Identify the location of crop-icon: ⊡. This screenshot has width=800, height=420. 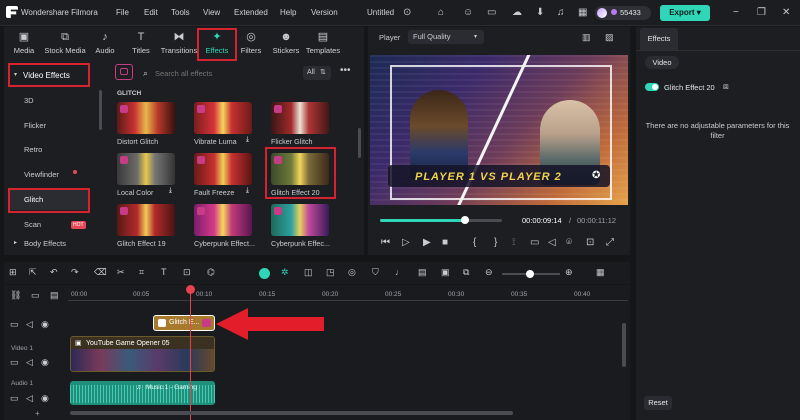
(187, 272).